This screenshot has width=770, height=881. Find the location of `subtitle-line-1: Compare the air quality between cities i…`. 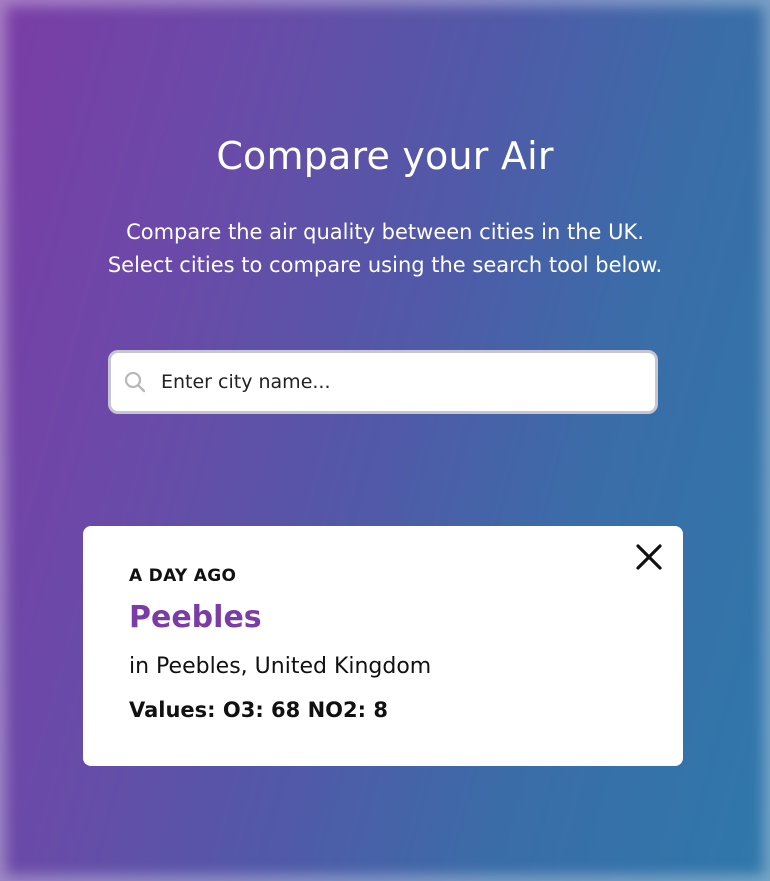

subtitle-line-1: Compare the air quality between cities i… is located at coordinates (385, 232).